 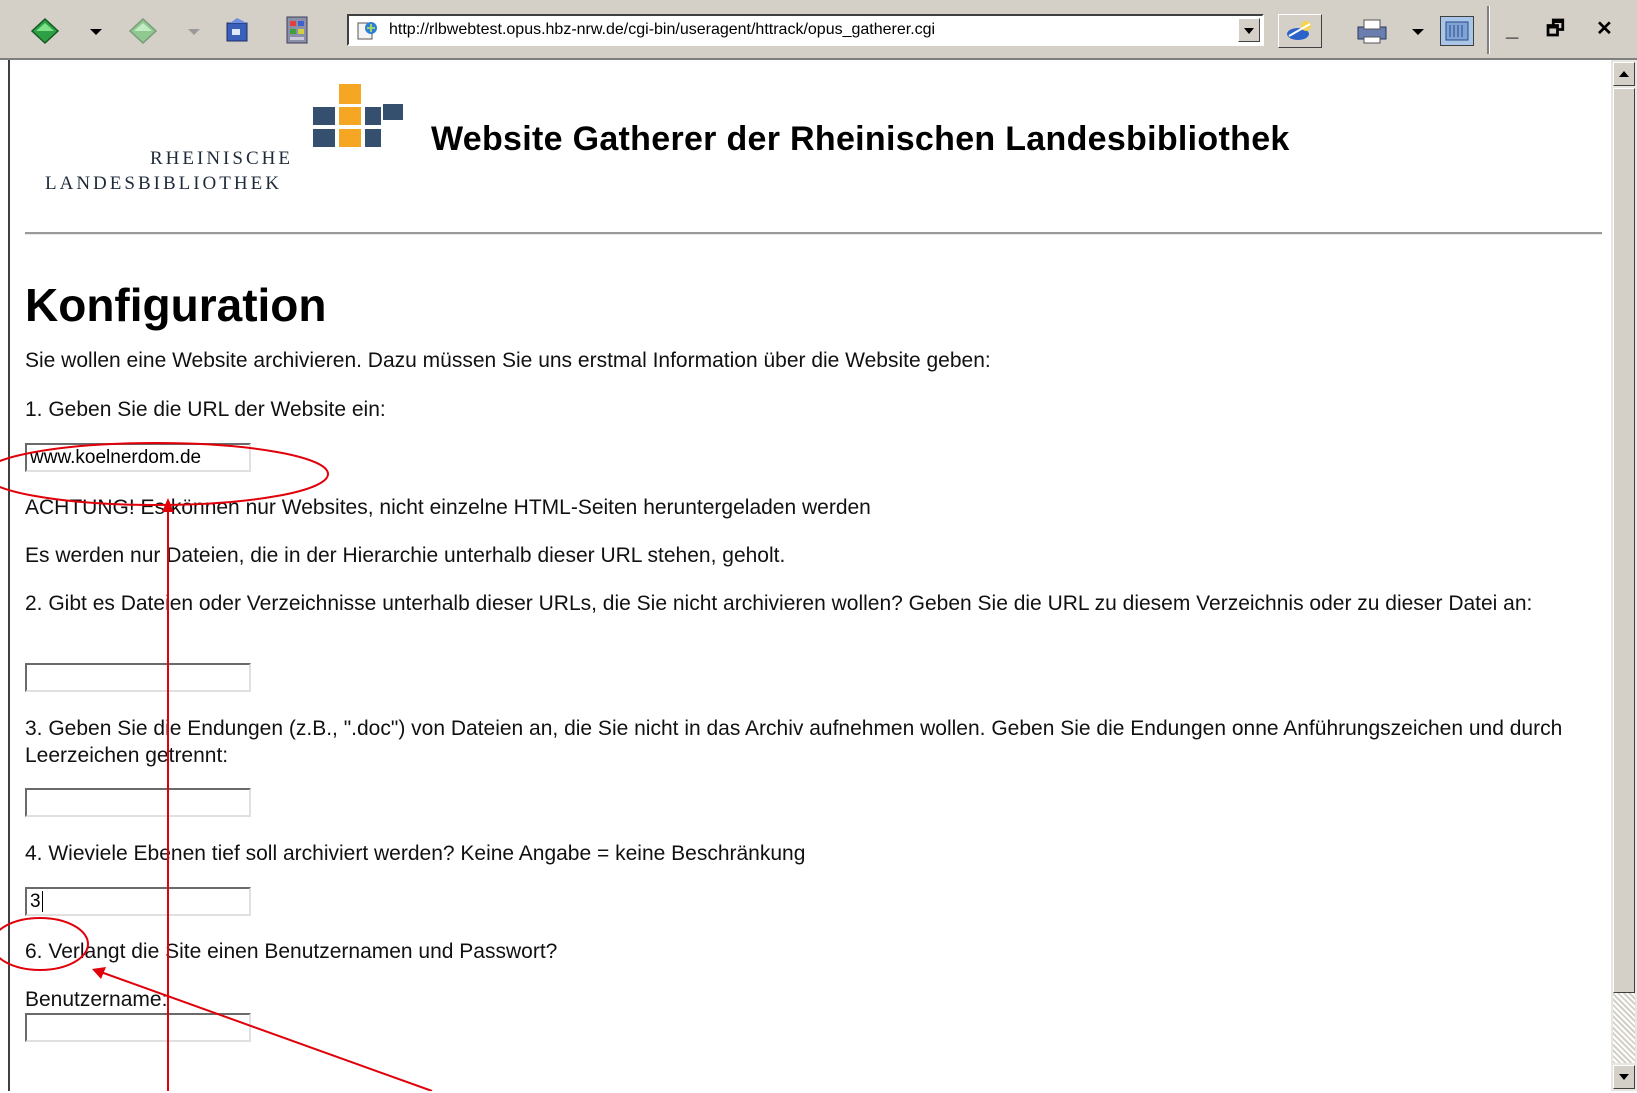 What do you see at coordinates (44, 944) in the screenshot?
I see `depth-highlight-ellipse` at bounding box center [44, 944].